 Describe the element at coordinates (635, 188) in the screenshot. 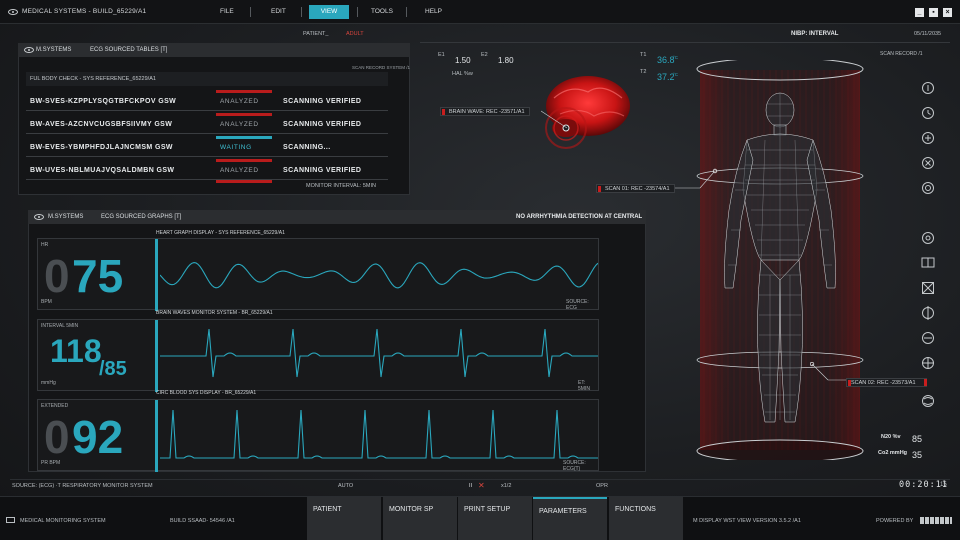

I see `scan-01-callout: SCAN 01: REC -23574/A1` at that location.